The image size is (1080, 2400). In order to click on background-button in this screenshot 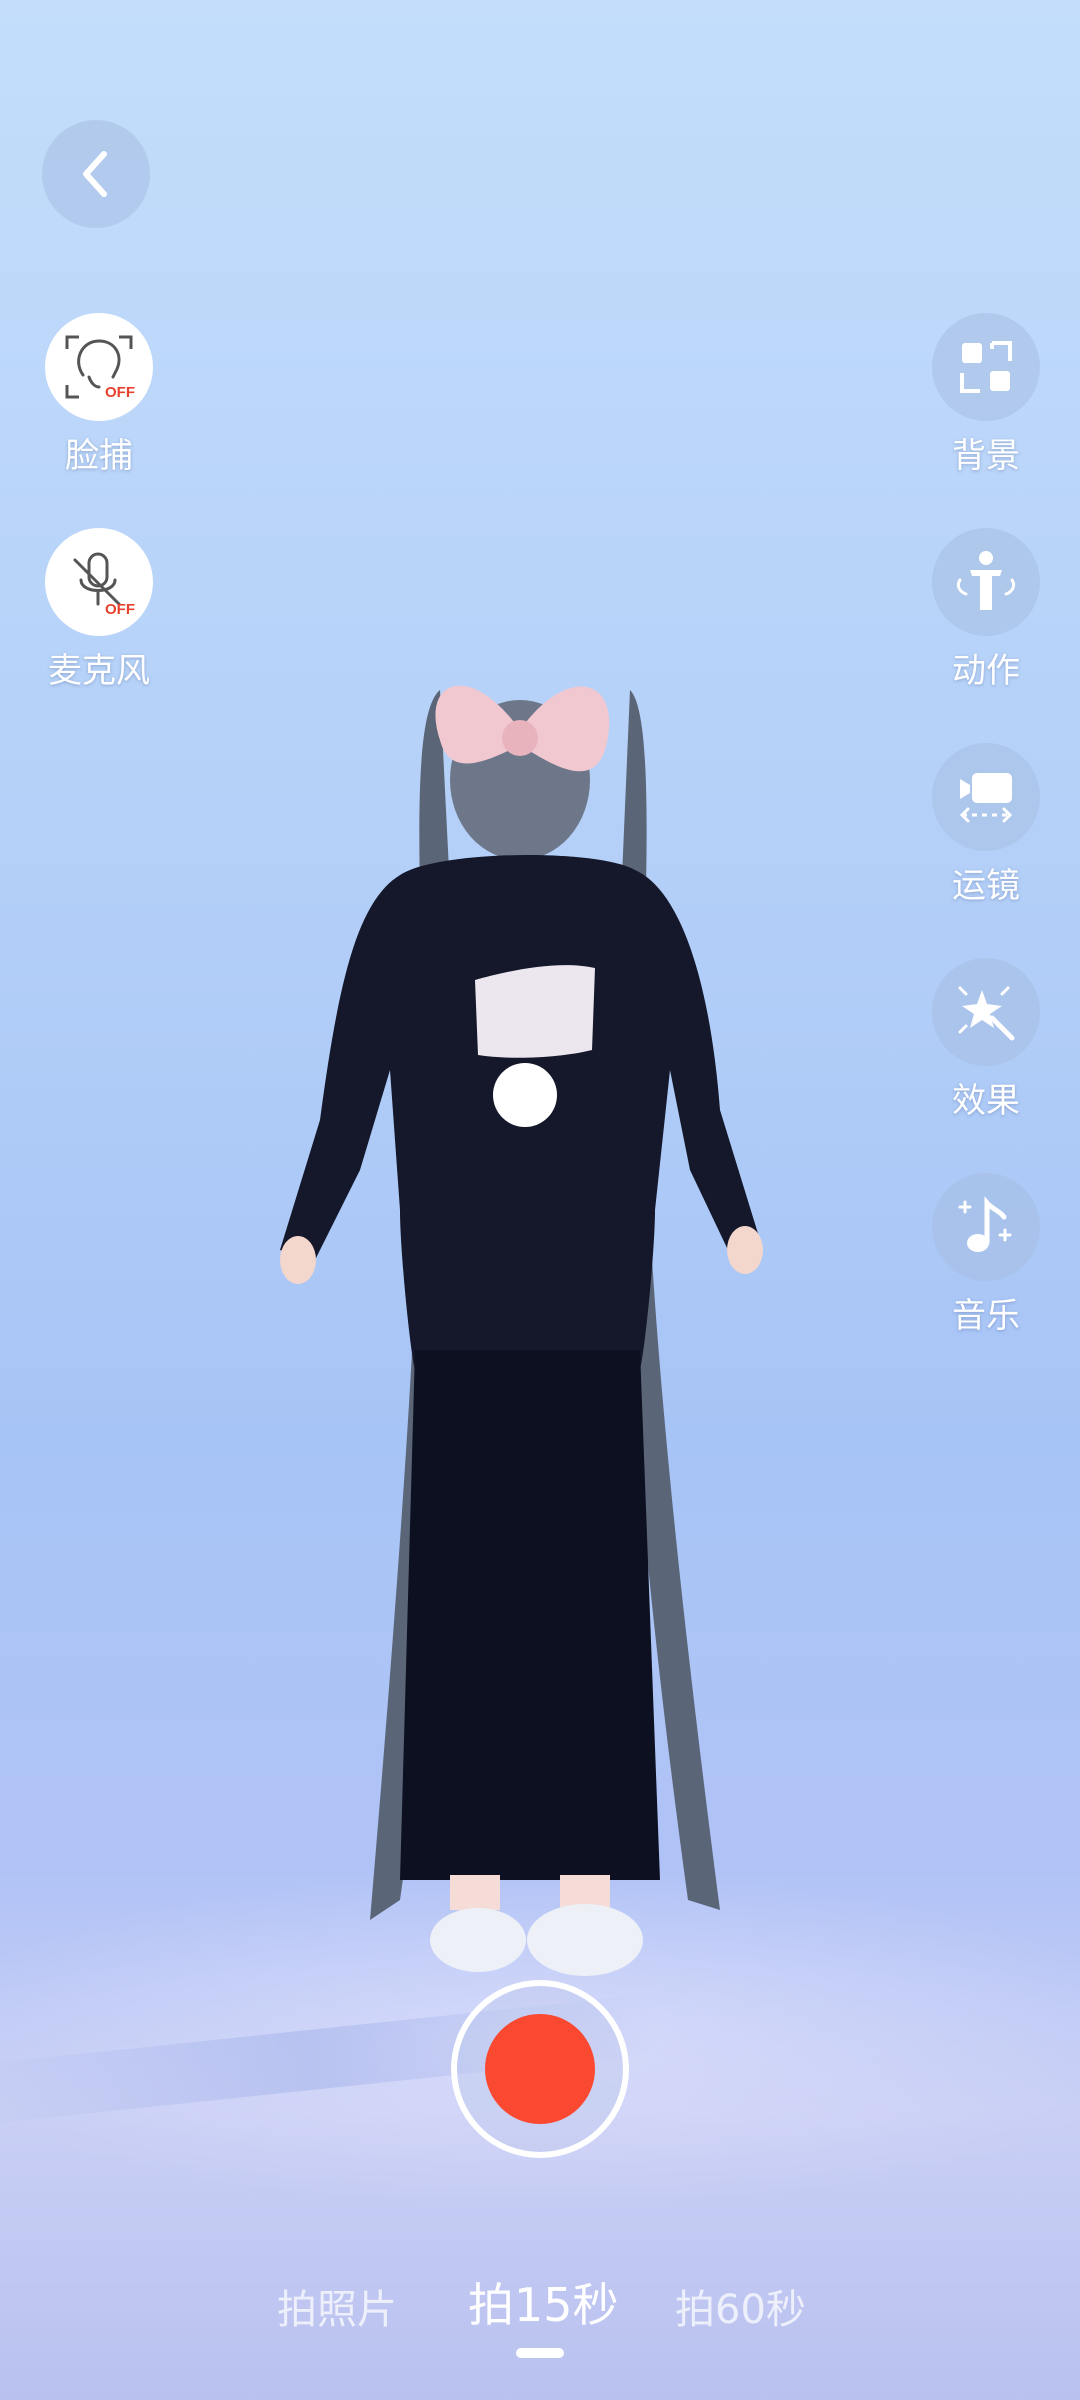, I will do `click(986, 367)`.